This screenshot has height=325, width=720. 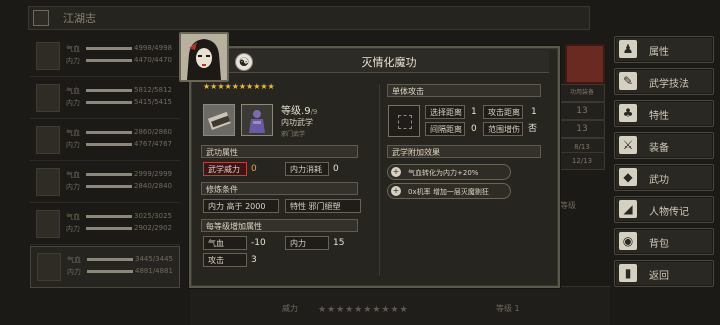 What do you see at coordinates (307, 243) in the screenshot?
I see `growth-mp-label: 内力` at bounding box center [307, 243].